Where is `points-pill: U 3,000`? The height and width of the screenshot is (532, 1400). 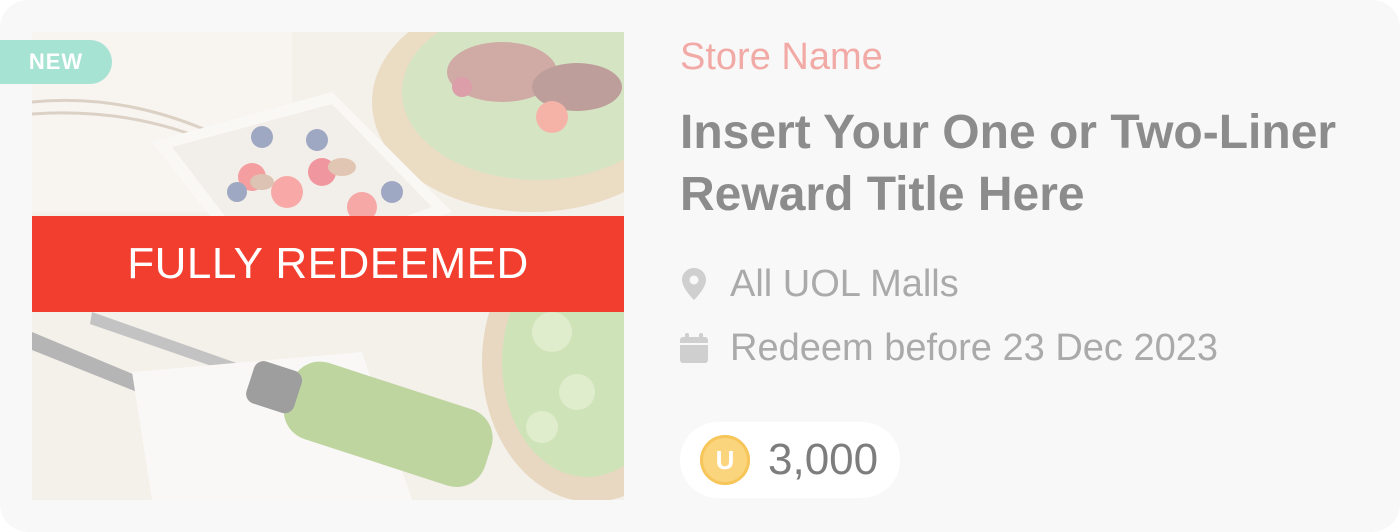 points-pill: U 3,000 is located at coordinates (790, 460).